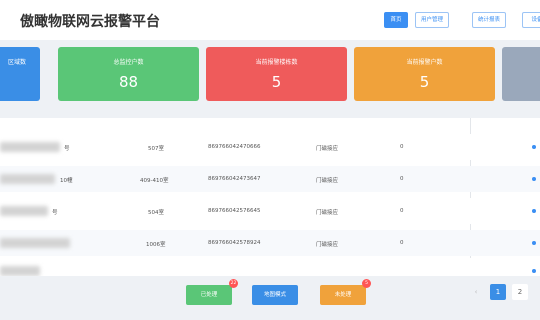  Describe the element at coordinates (276, 82) in the screenshot. I see `card-alarm-buildings-value: 5` at that location.